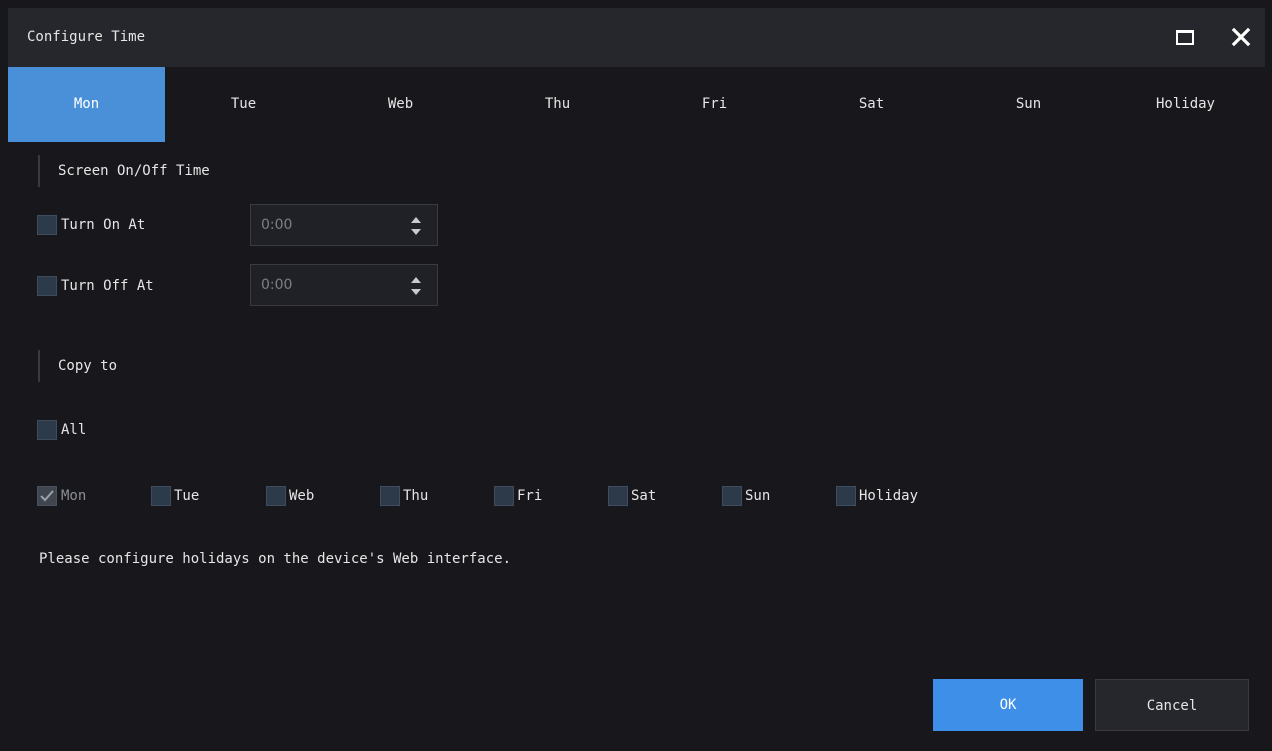  What do you see at coordinates (732, 496) in the screenshot?
I see `copy-sun-checkbox` at bounding box center [732, 496].